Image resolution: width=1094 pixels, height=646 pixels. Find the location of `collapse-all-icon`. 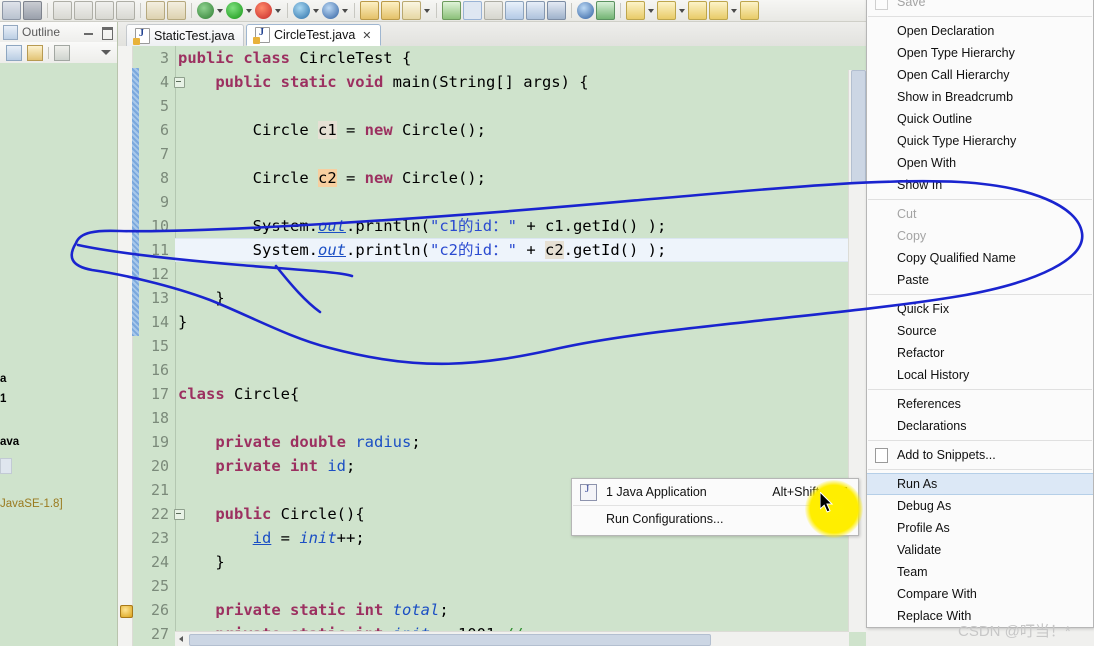

collapse-all-icon is located at coordinates (14, 52).